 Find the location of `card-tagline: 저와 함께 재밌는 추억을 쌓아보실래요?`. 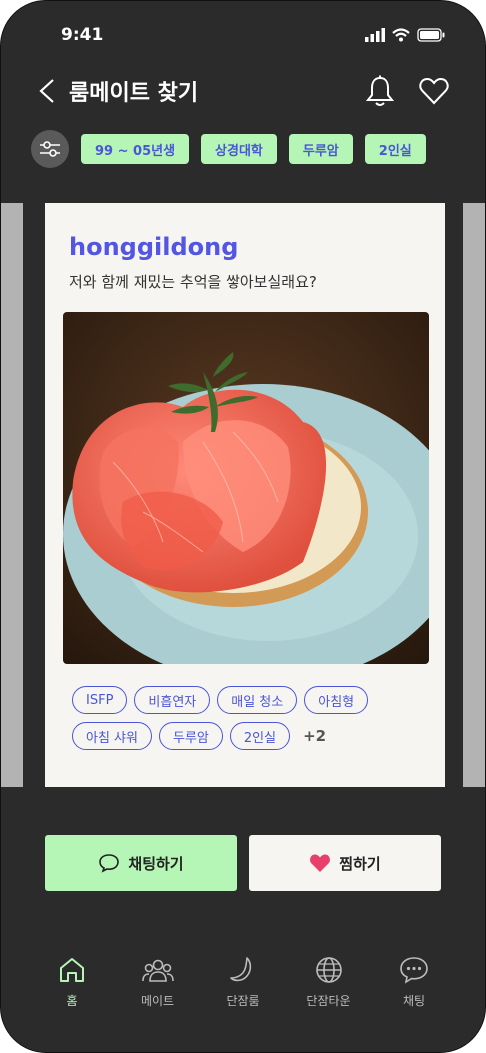

card-tagline: 저와 함께 재밌는 추억을 쌓아보실래요? is located at coordinates (193, 282).